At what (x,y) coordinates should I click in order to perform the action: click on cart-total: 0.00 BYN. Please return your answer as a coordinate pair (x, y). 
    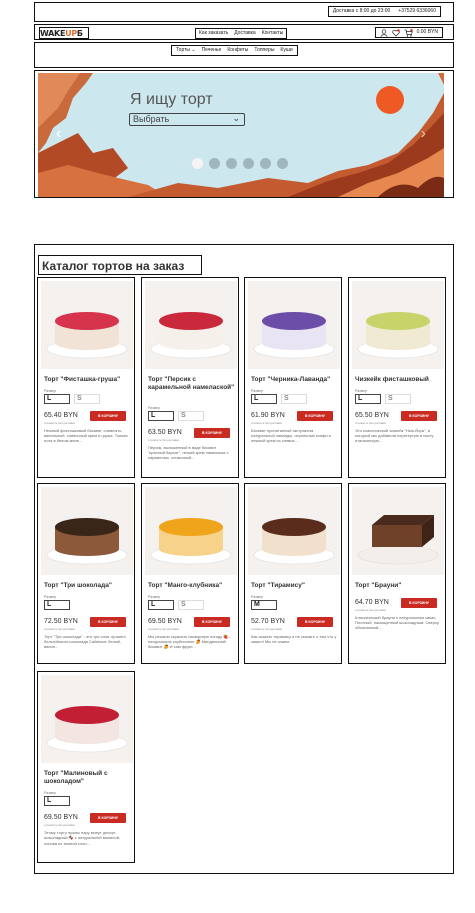
    Looking at the image, I should click on (427, 32).